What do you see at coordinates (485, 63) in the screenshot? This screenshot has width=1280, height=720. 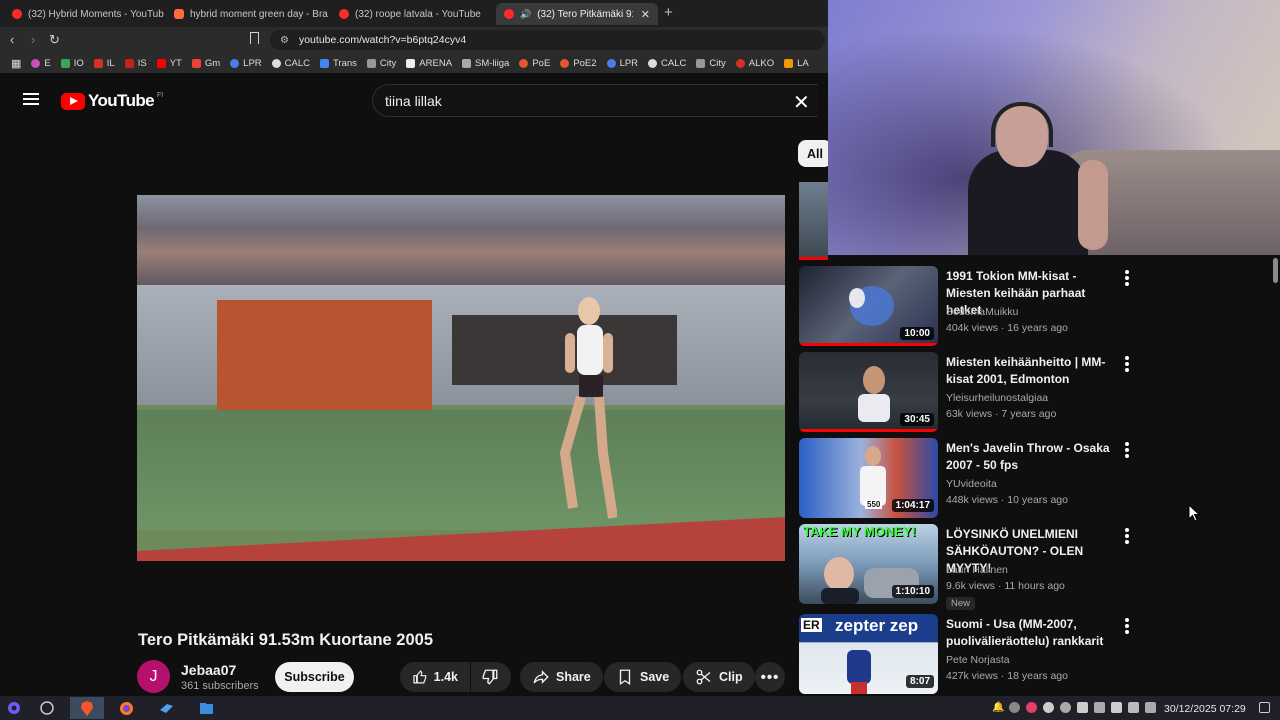 I see `bookmark-item: SM-liiga` at bounding box center [485, 63].